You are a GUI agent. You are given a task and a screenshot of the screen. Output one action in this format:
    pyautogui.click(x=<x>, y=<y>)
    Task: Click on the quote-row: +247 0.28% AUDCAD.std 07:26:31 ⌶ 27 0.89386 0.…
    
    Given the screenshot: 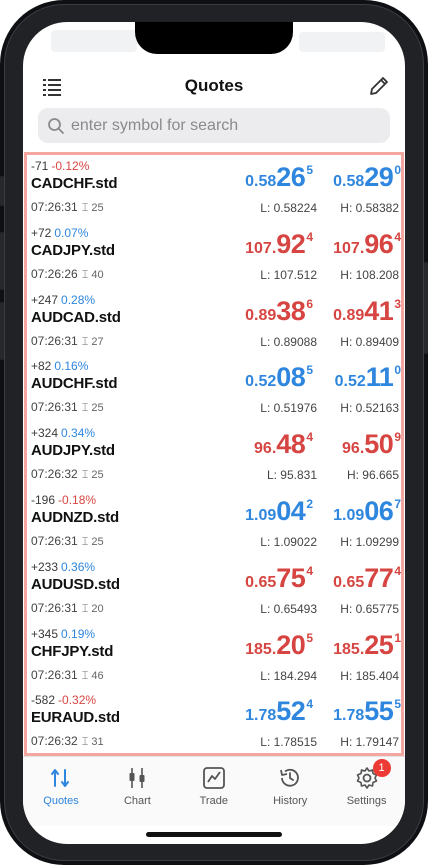 What is the action you would take?
    pyautogui.click(x=214, y=322)
    